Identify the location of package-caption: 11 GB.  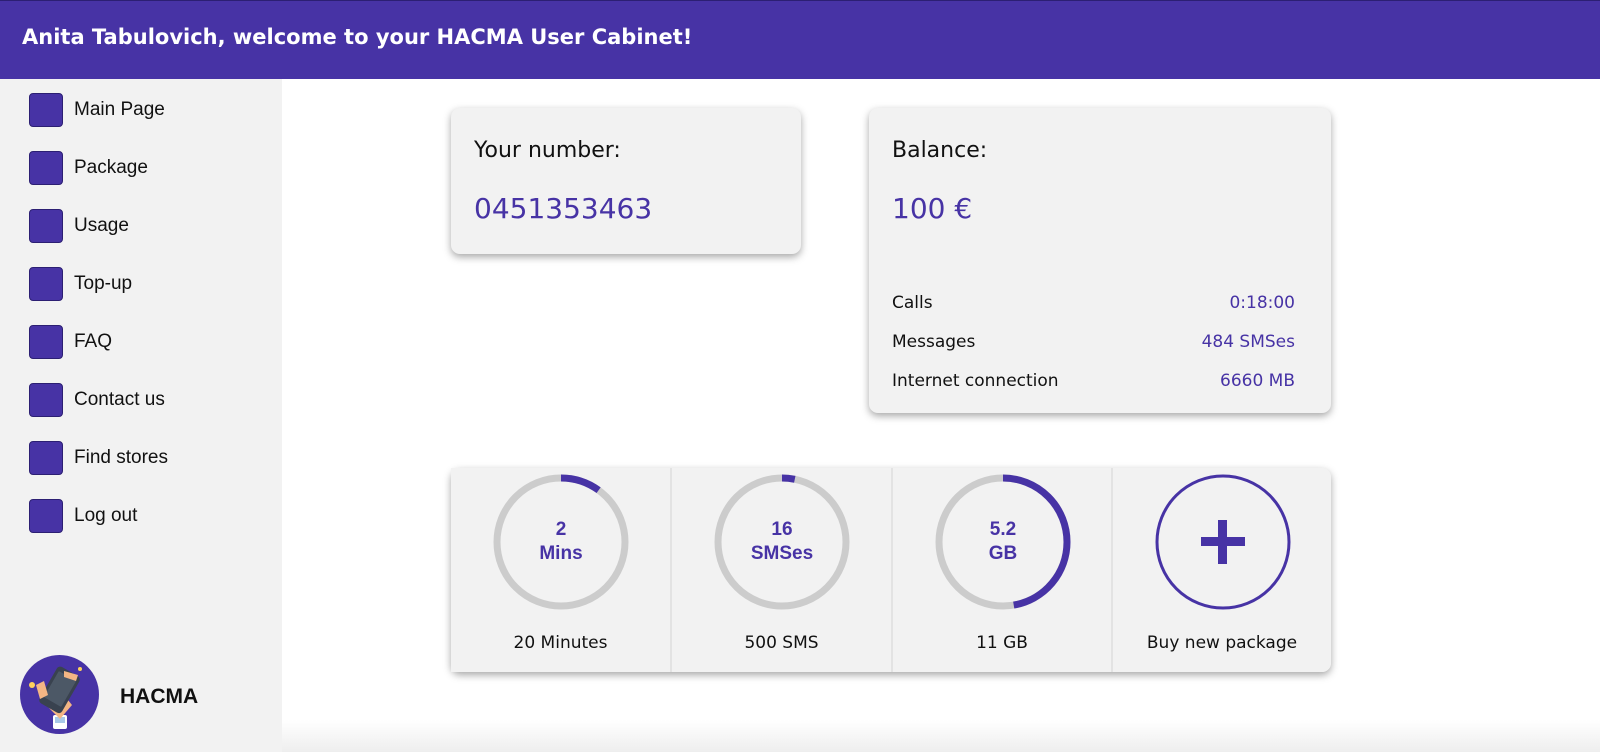
(1002, 643).